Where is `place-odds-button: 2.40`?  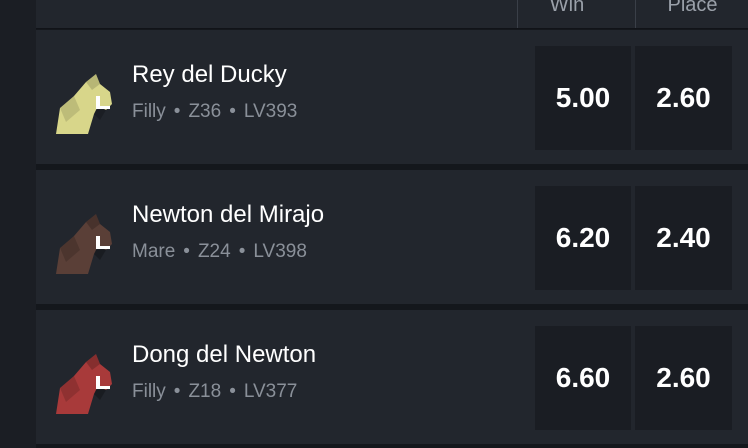 place-odds-button: 2.40 is located at coordinates (683, 238).